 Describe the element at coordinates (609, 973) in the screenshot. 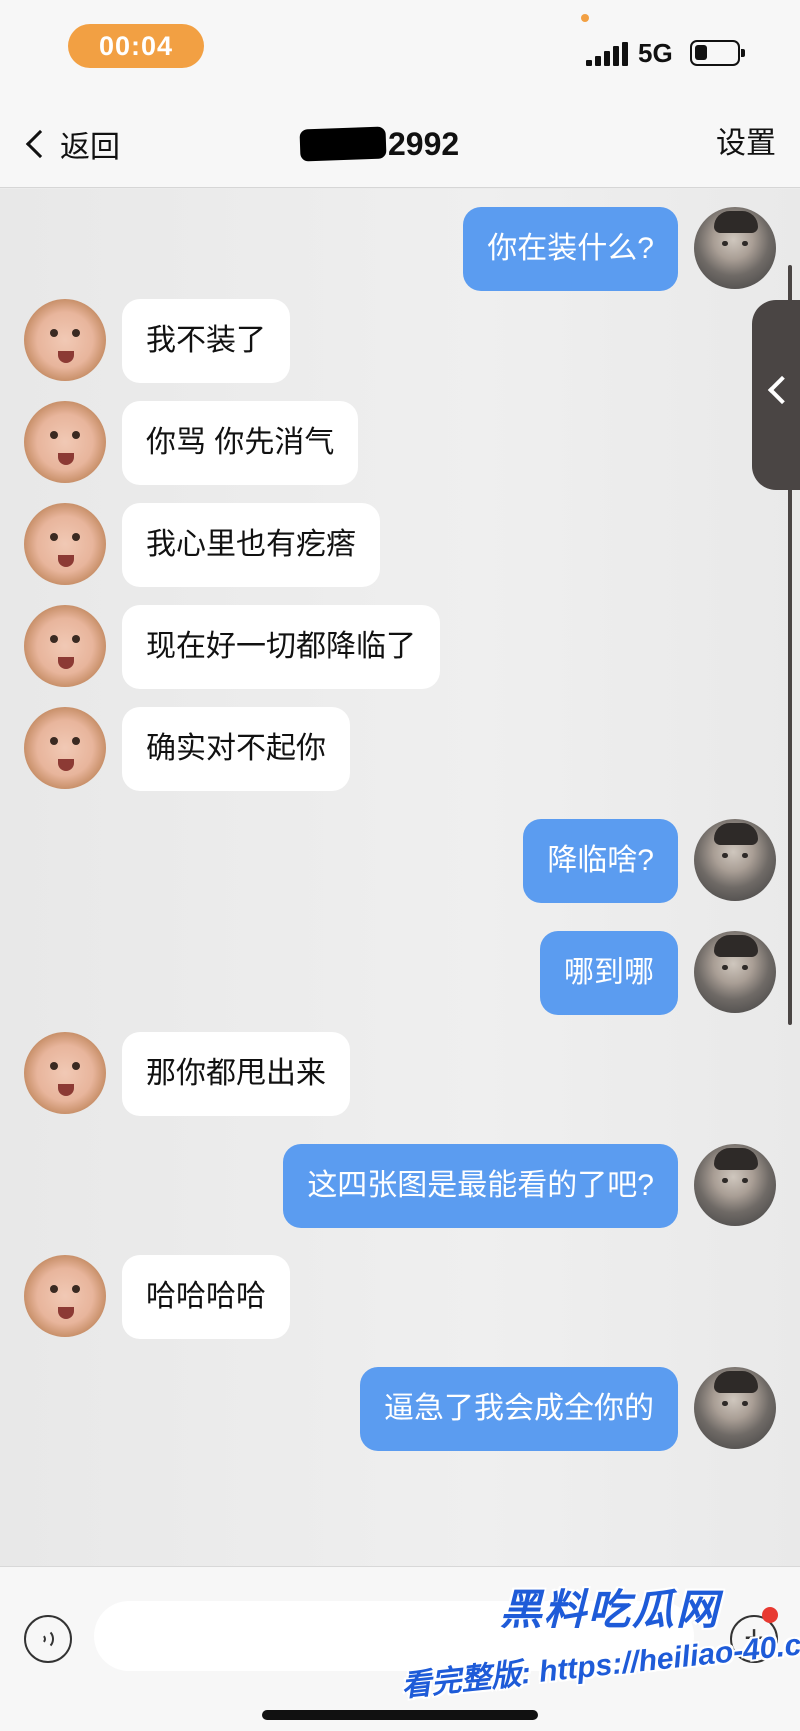

I see `message-bubble: 哪到哪` at that location.